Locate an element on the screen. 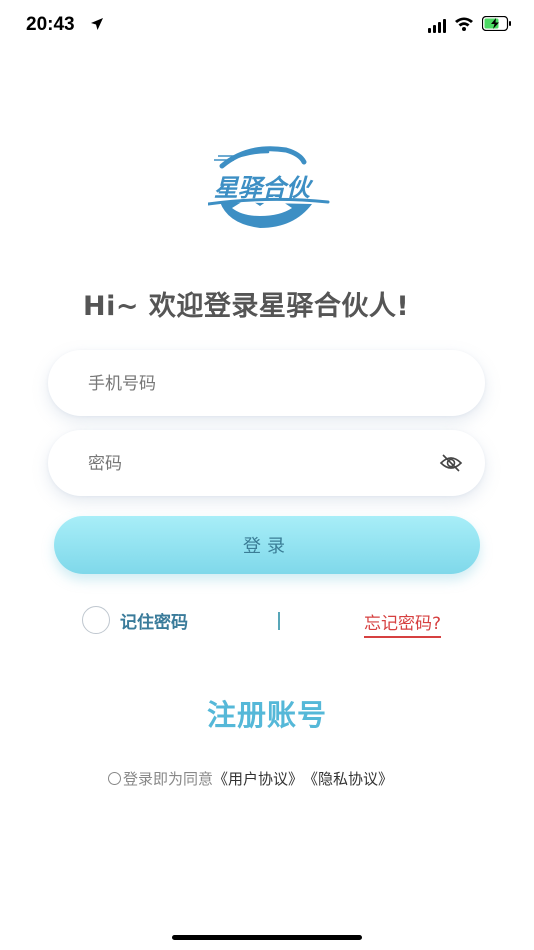 This screenshot has height=950, width=534. password-field is located at coordinates (266, 464).